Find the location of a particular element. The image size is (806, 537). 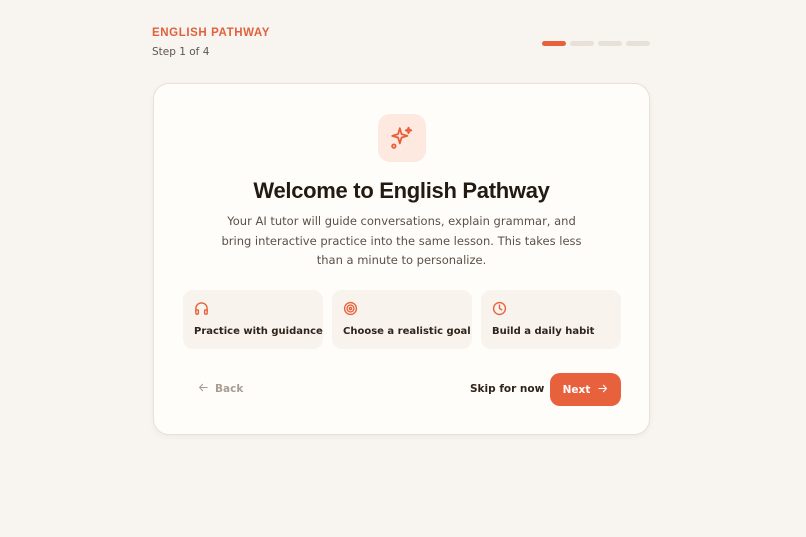

next-label: Next is located at coordinates (576, 389).